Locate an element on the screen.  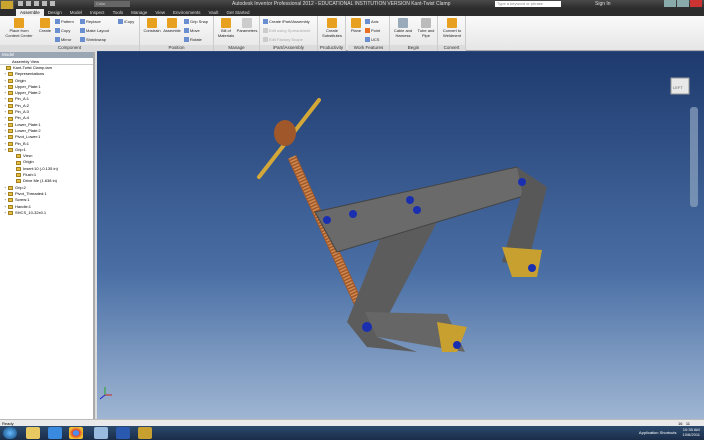
internet-explorer-icon is located at coordinates (55, 433).